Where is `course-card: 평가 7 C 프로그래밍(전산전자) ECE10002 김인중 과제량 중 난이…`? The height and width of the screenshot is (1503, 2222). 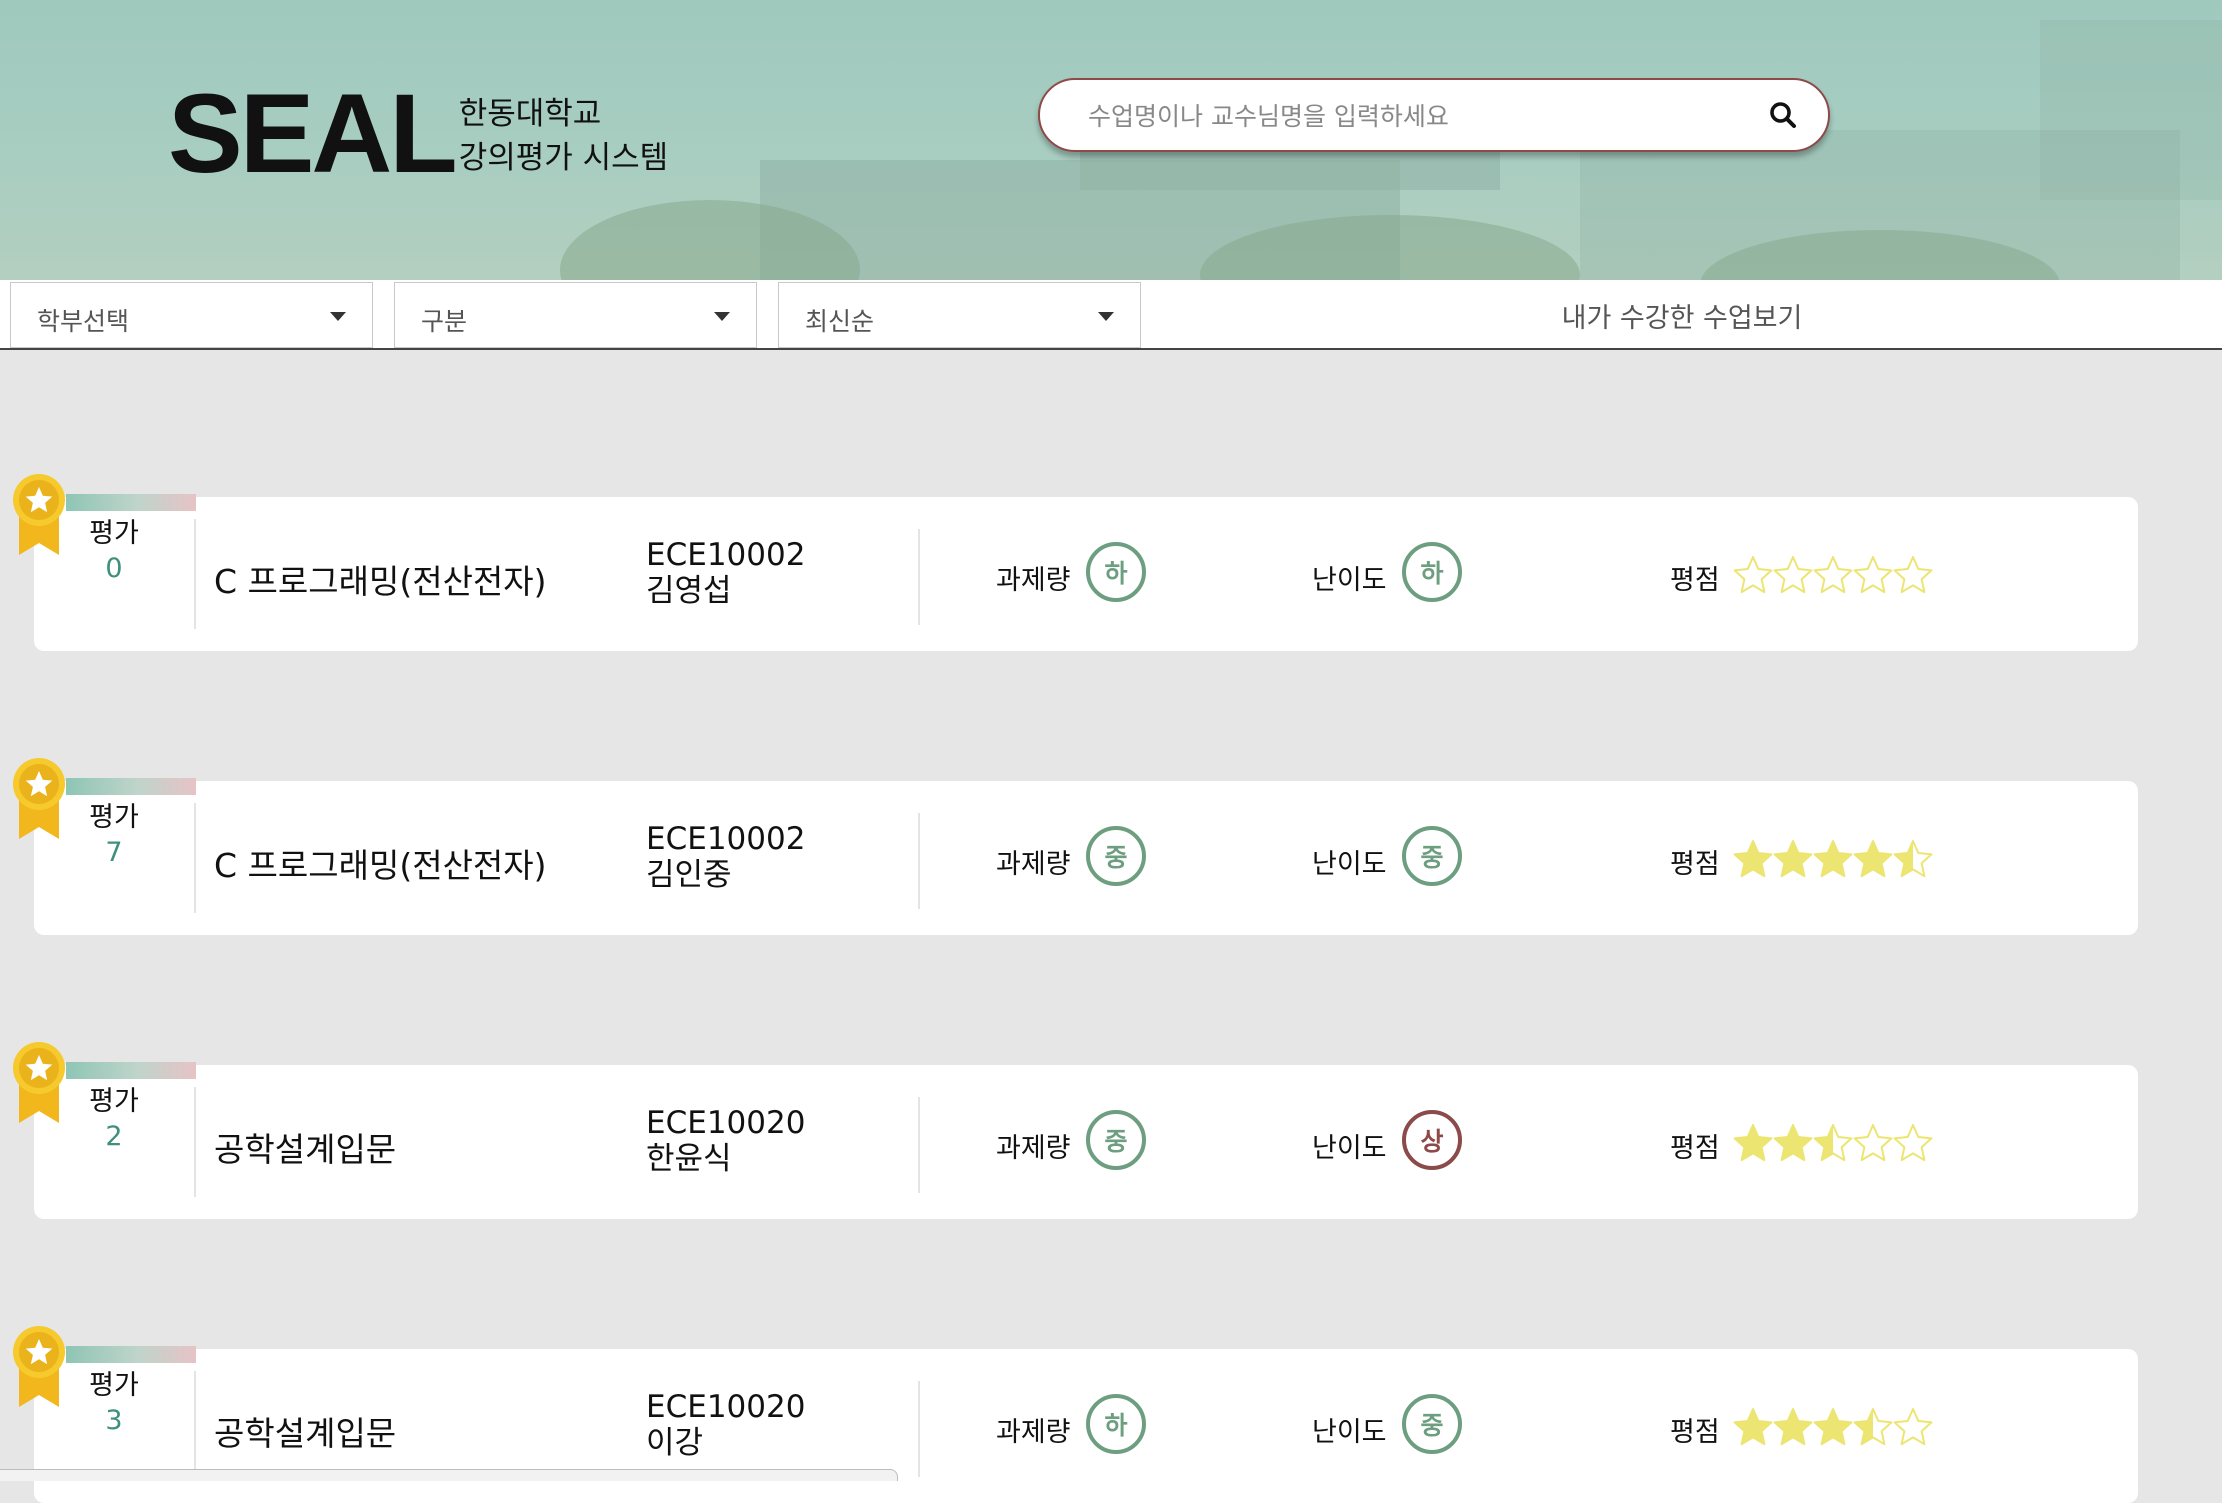
course-card: 평가 7 C 프로그래밍(전산전자) ECE10002 김인중 과제량 중 난이… is located at coordinates (1075, 846).